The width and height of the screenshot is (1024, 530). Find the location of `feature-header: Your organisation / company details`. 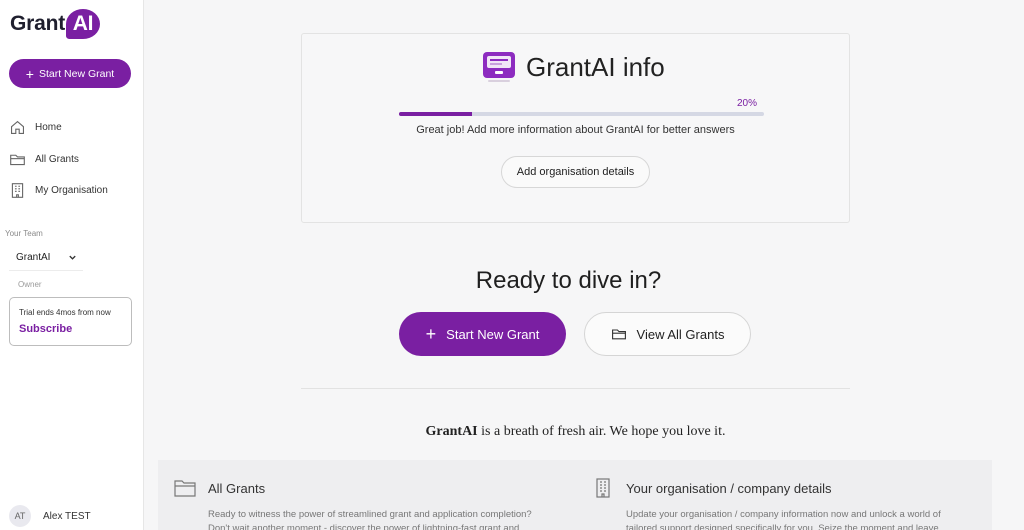

feature-header: Your organisation / company details is located at coordinates (777, 488).